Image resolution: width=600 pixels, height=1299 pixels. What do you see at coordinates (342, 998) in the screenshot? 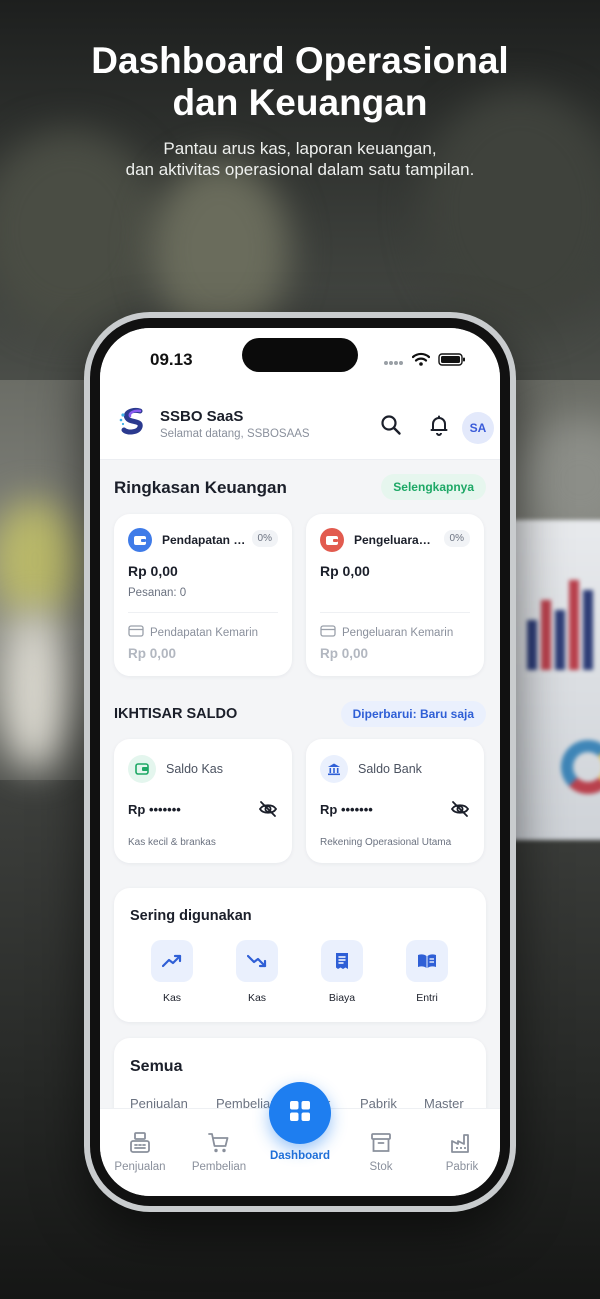
I see `shortcut-label: Biaya` at bounding box center [342, 998].